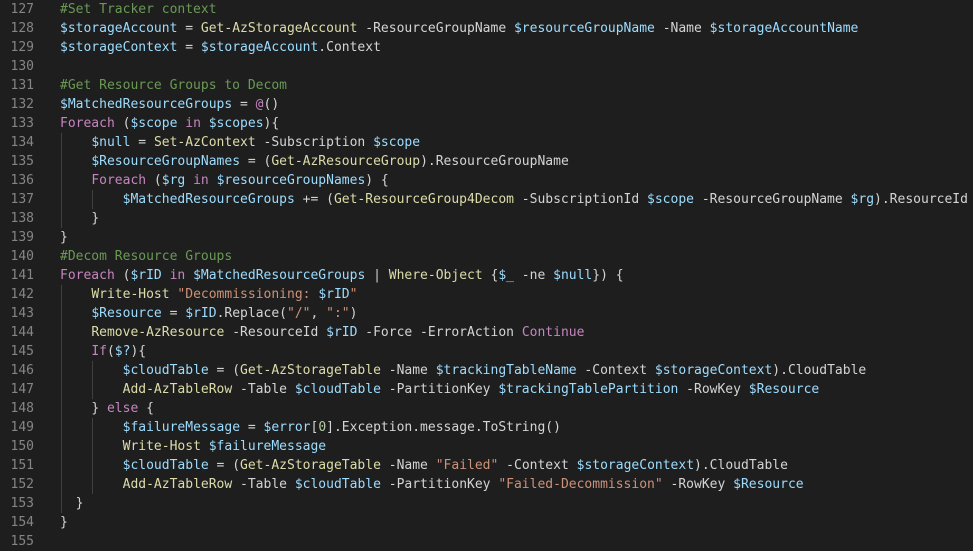  I want to click on token-default: ).ResourceGroupName, so click(494, 161).